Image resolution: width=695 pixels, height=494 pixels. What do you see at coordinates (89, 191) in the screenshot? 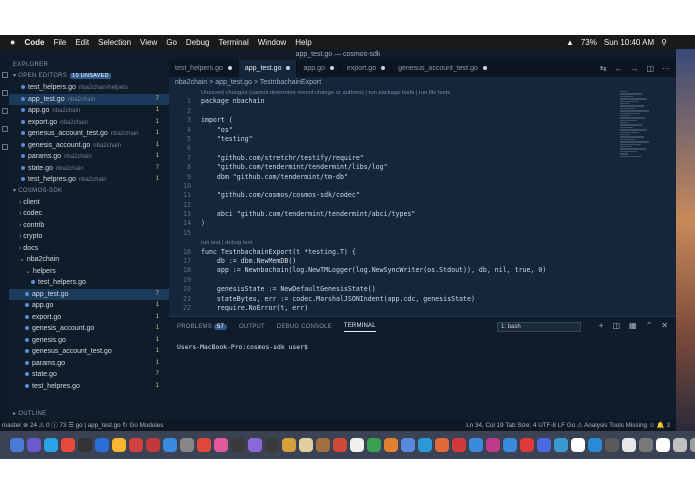
I see `project-heading: ▾ COSMOS-SDK` at bounding box center [89, 191].